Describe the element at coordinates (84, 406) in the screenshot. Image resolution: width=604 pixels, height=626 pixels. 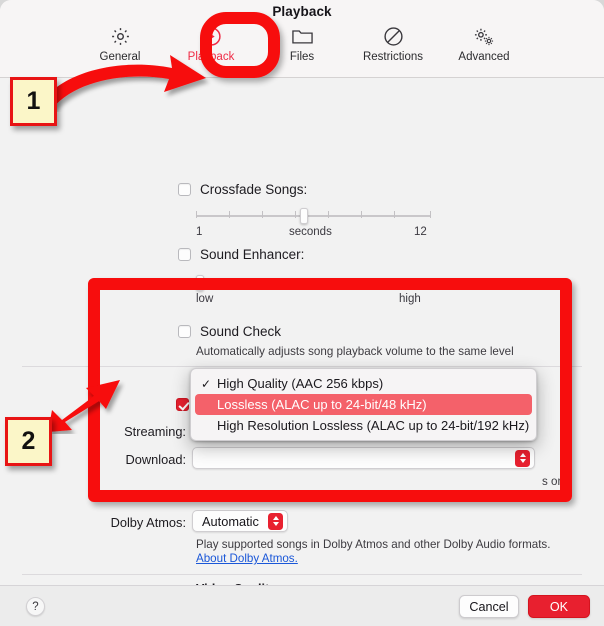
I see `annotation-arrow-two` at that location.